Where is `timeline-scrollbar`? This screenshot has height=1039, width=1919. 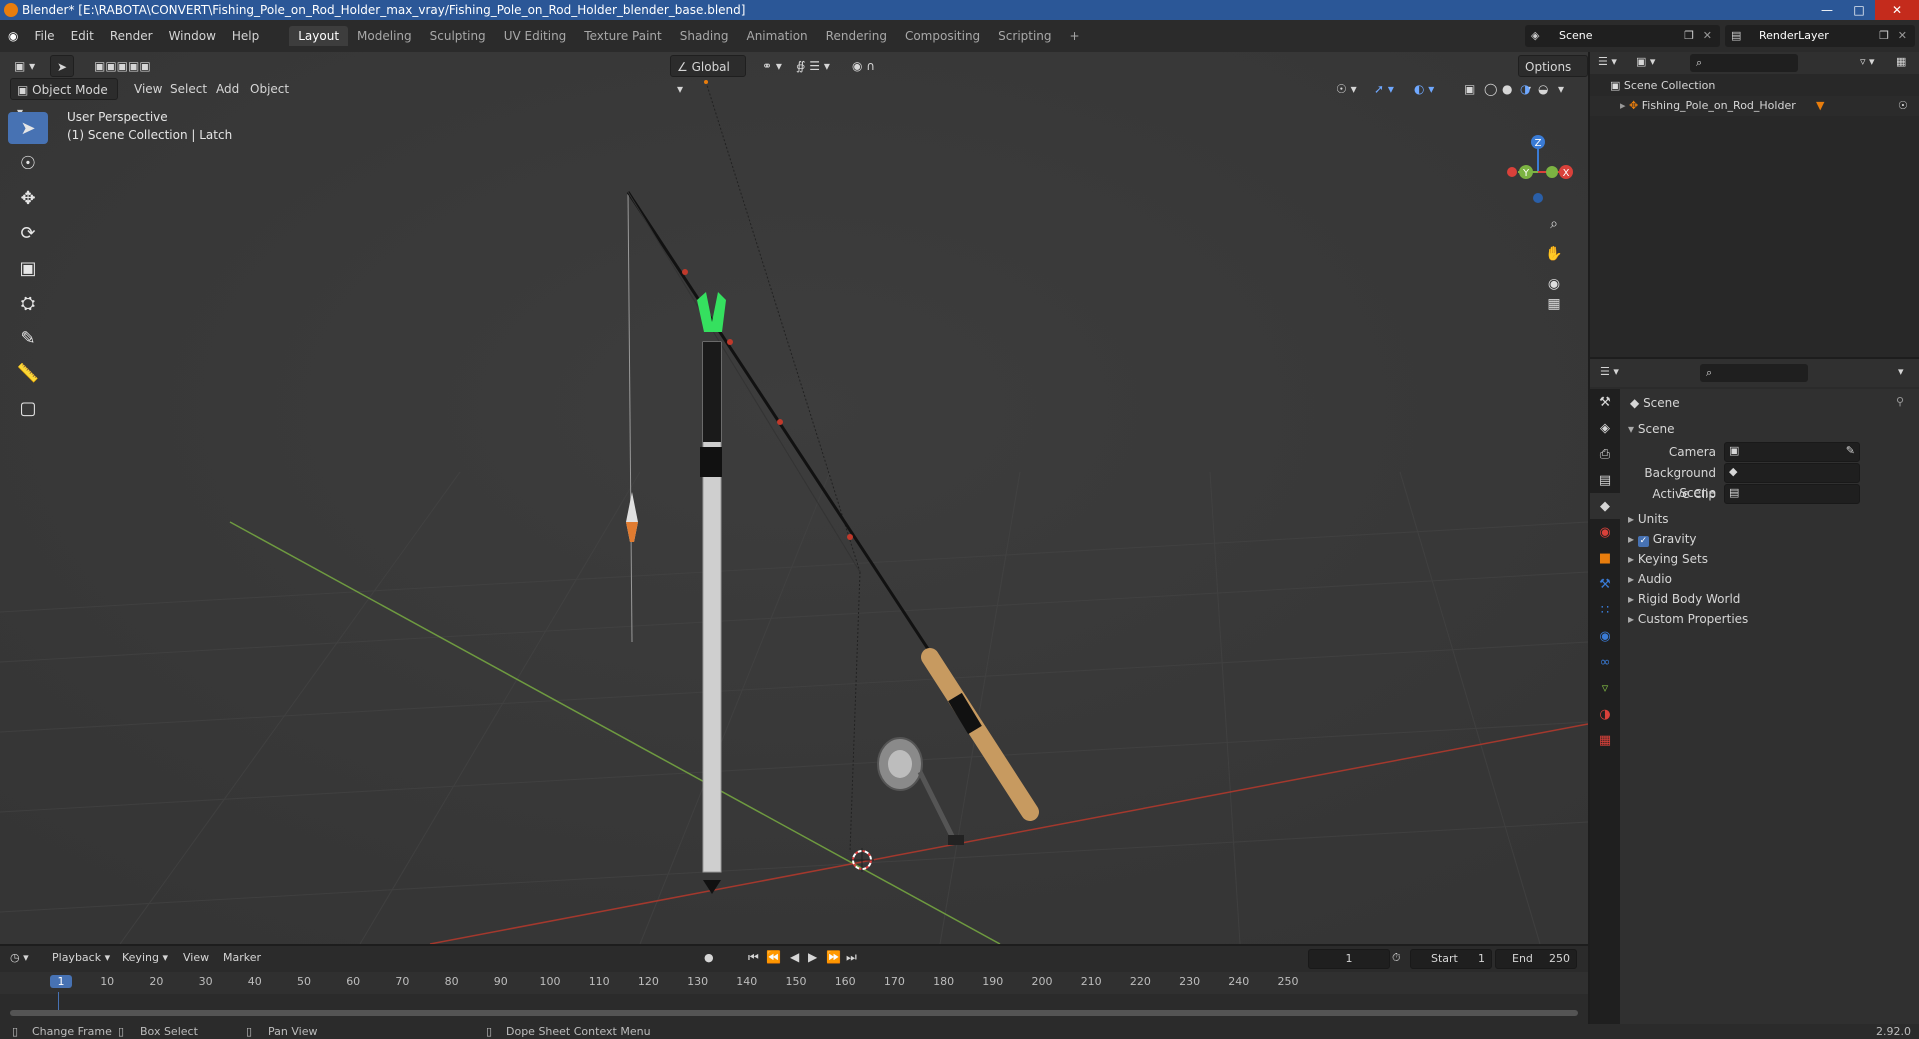 timeline-scrollbar is located at coordinates (794, 1013).